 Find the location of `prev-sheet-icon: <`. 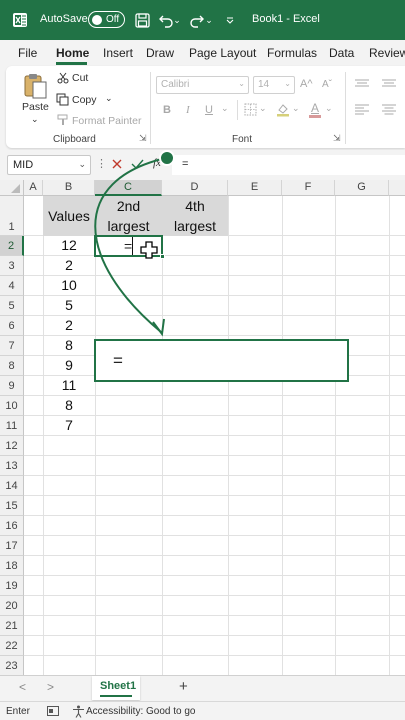

prev-sheet-icon: < is located at coordinates (22, 687).